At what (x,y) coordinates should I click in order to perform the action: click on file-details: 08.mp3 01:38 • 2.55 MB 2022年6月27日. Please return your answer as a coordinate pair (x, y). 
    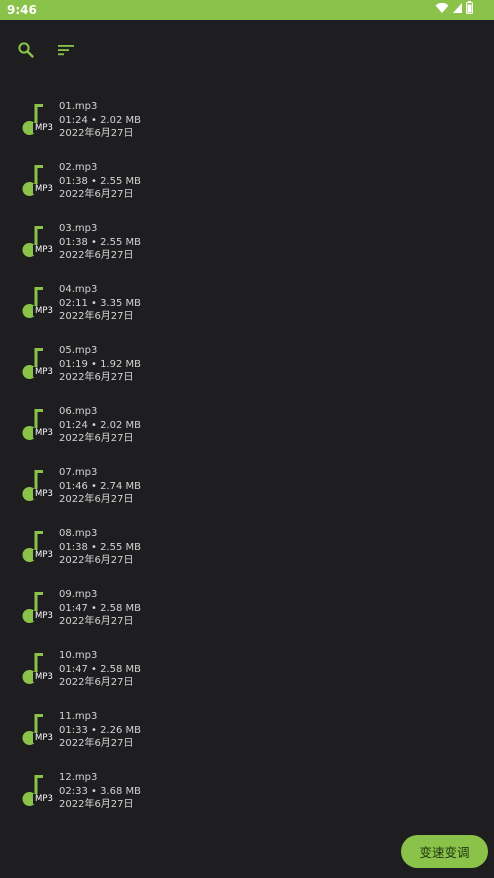
    Looking at the image, I should click on (100, 547).